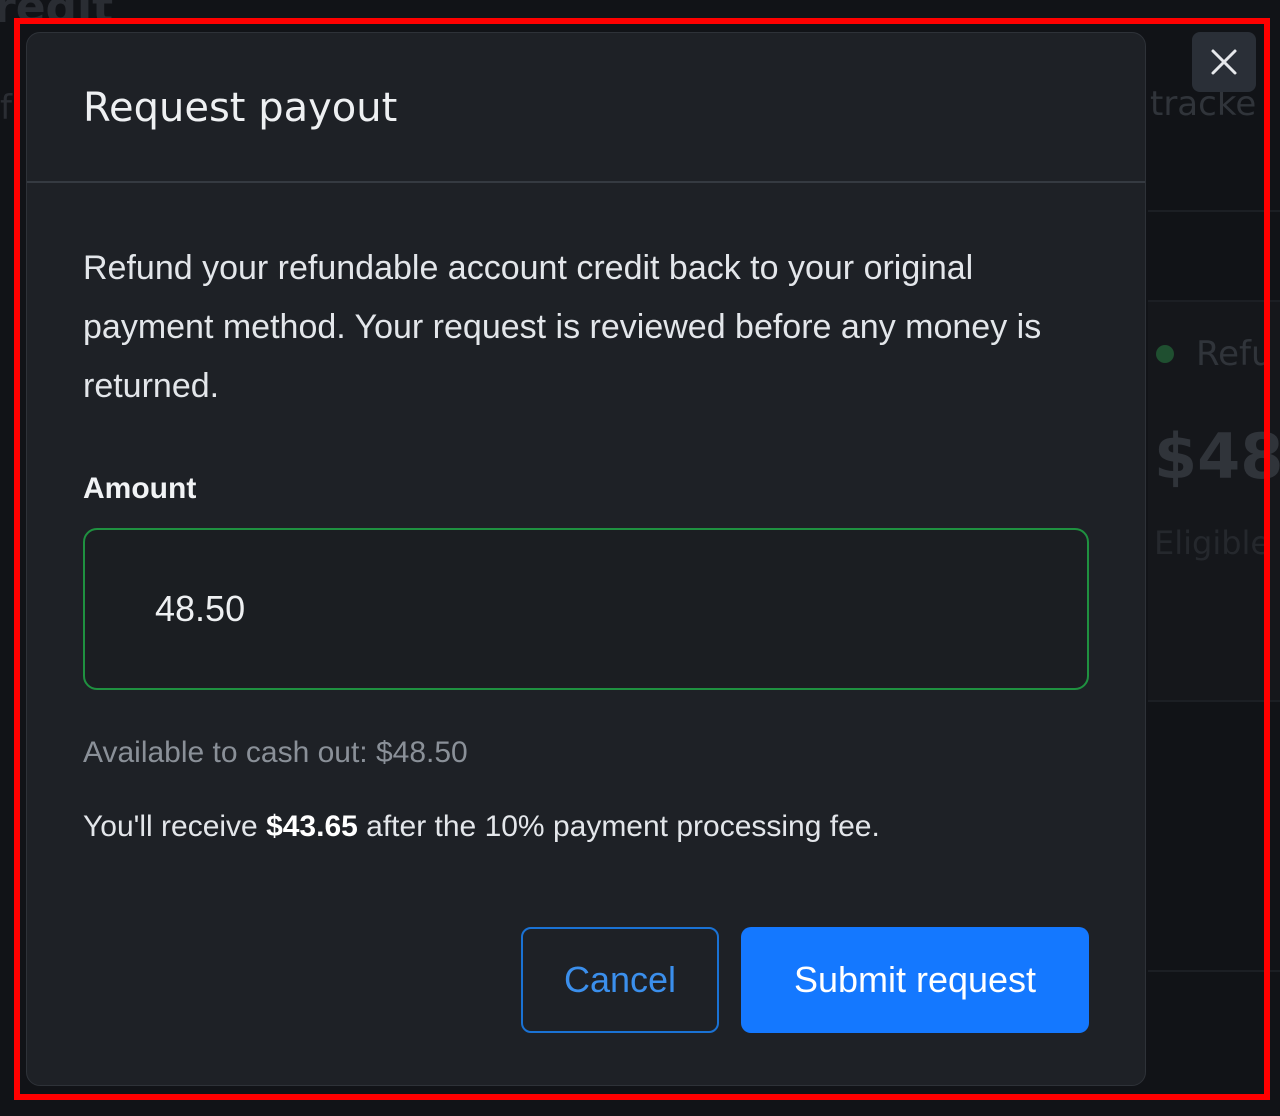  I want to click on close-icon, so click(1224, 62).